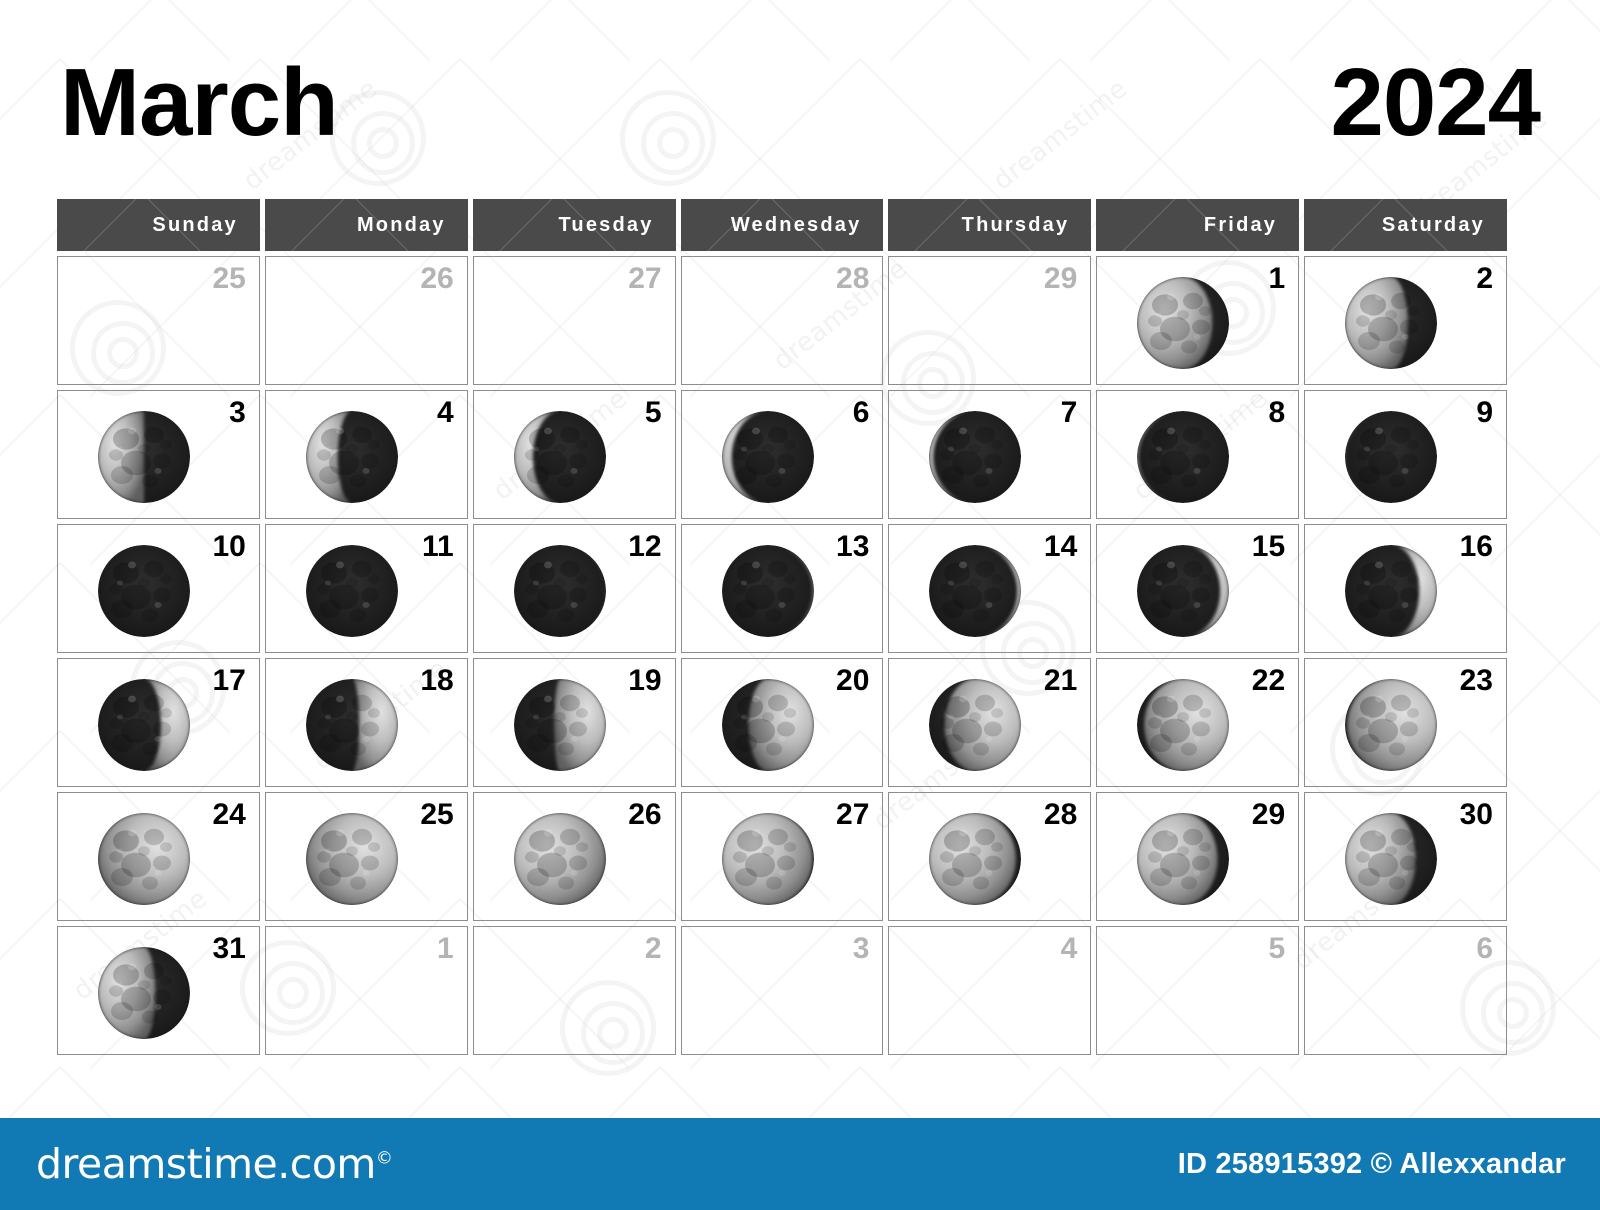 The image size is (1600, 1210). What do you see at coordinates (606, 224) in the screenshot?
I see `weekday-label: Tuesday` at bounding box center [606, 224].